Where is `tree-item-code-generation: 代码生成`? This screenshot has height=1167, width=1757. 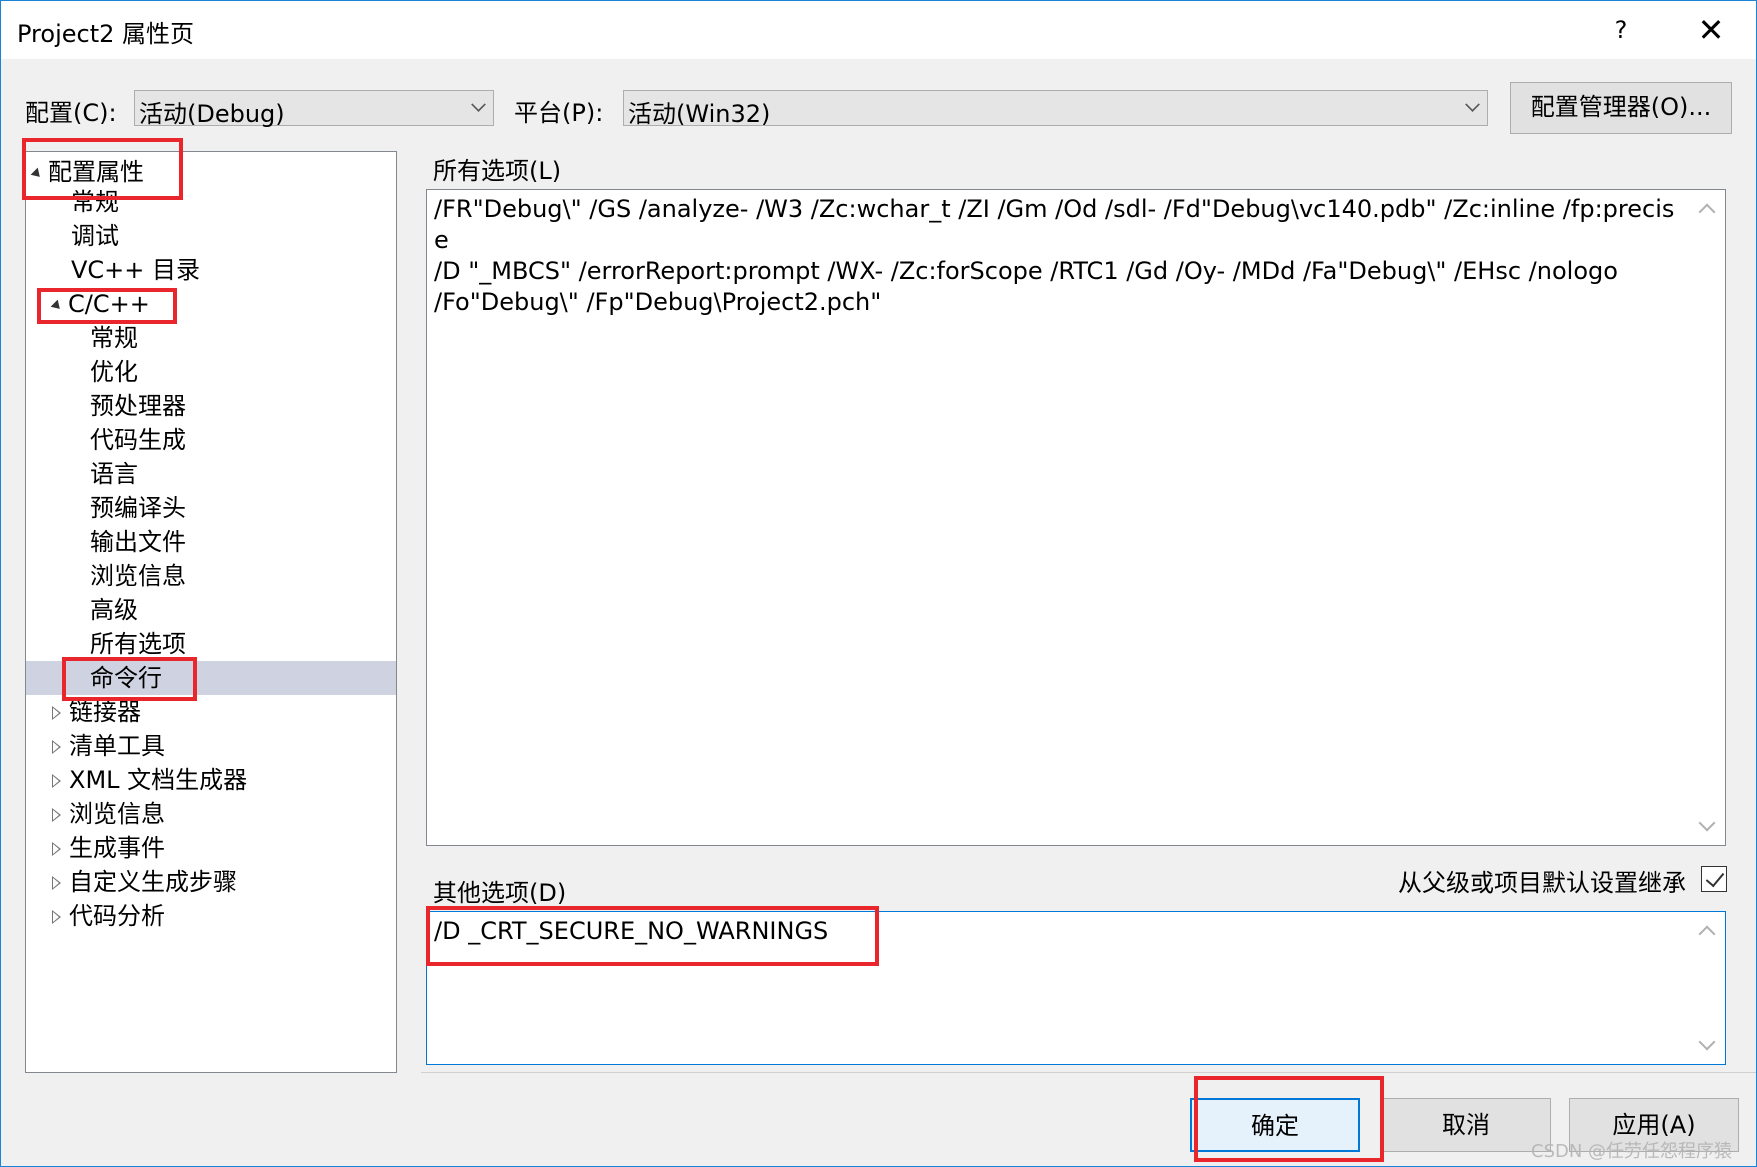
tree-item-code-generation: 代码生成 is located at coordinates (138, 440).